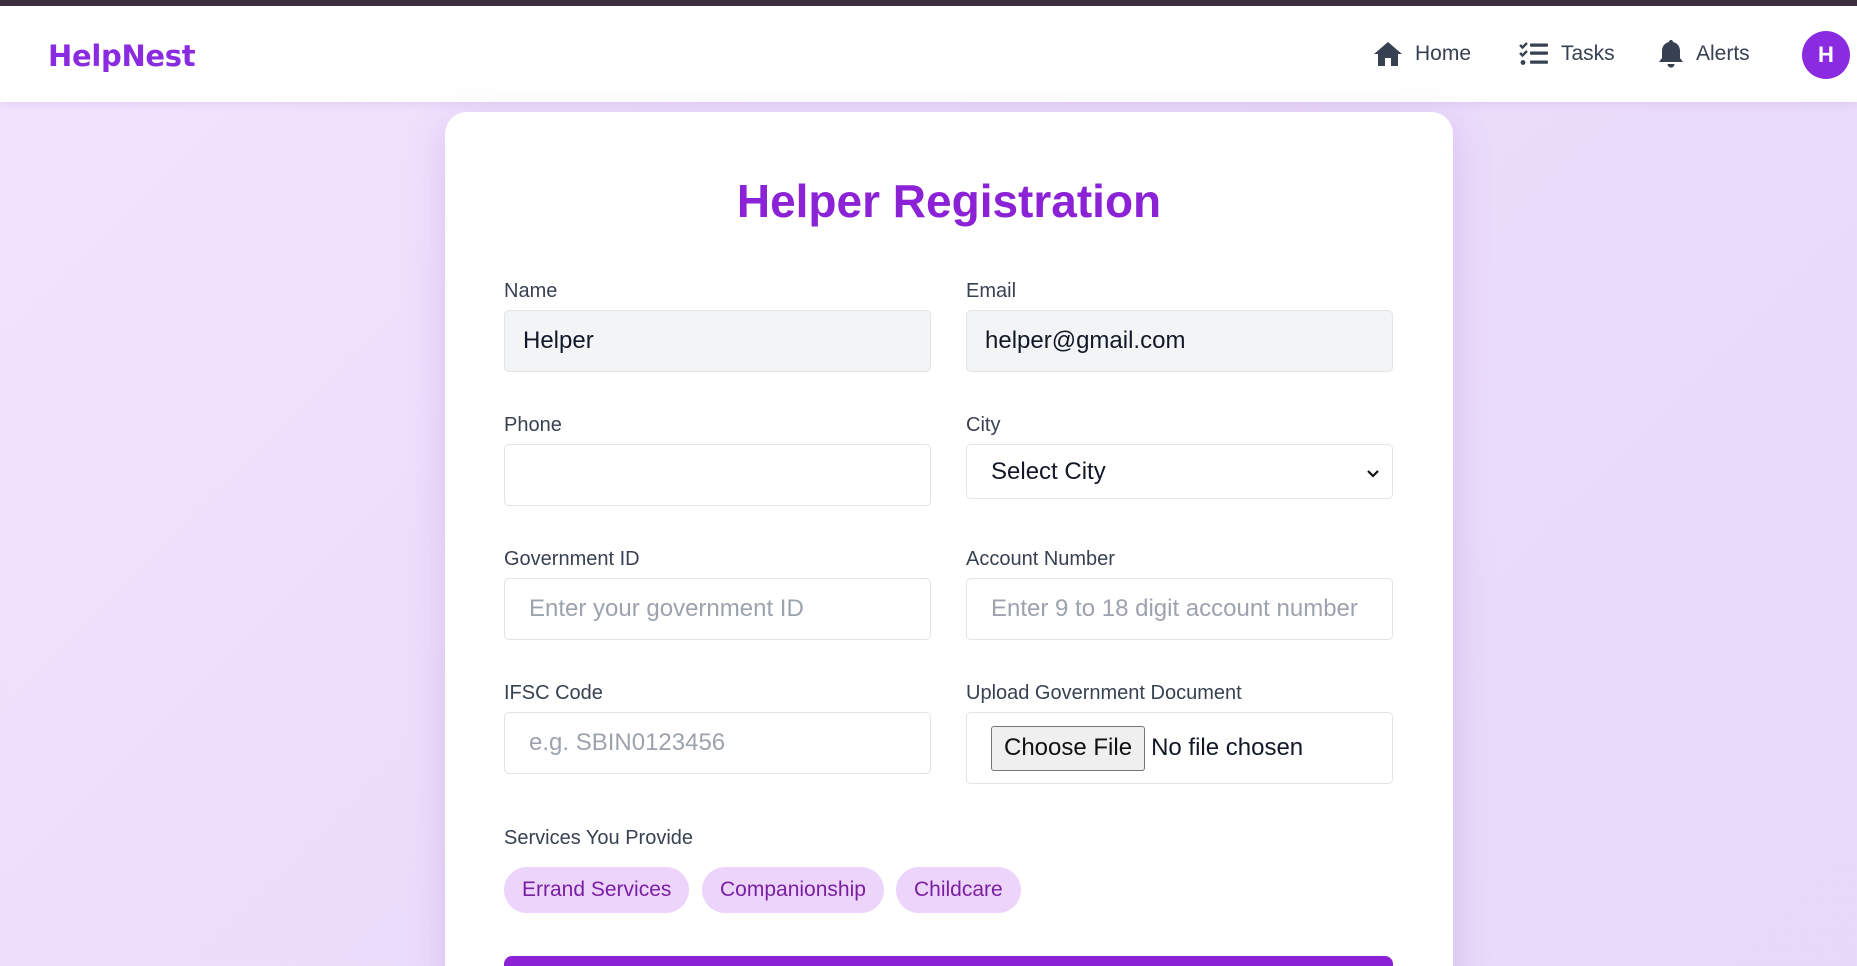  I want to click on nav-alerts-label: Alerts, so click(1723, 53).